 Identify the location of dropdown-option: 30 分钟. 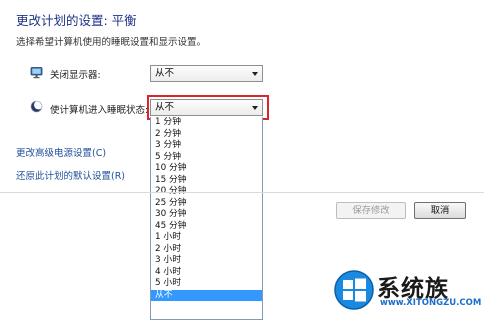
(206, 215).